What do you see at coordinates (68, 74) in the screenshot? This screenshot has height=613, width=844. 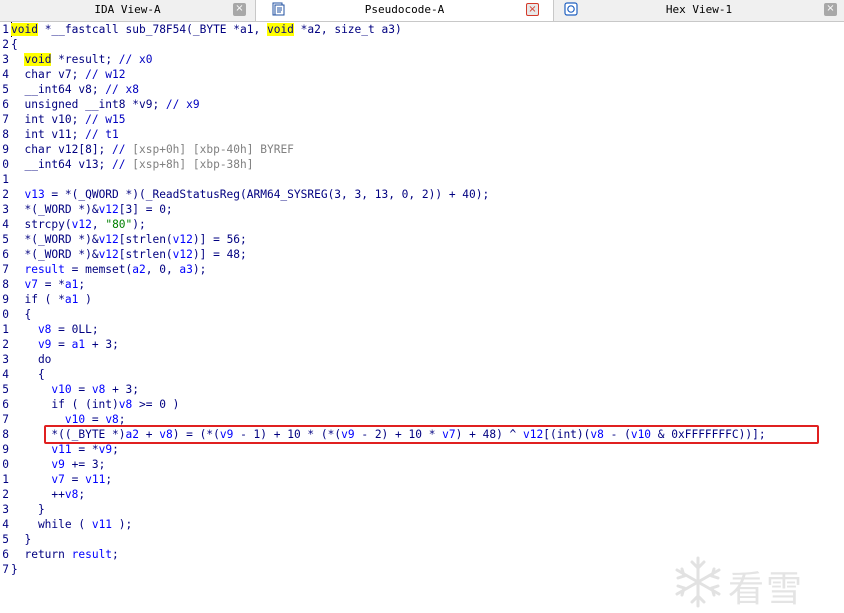 I see `line-text: char v7; // w12` at bounding box center [68, 74].